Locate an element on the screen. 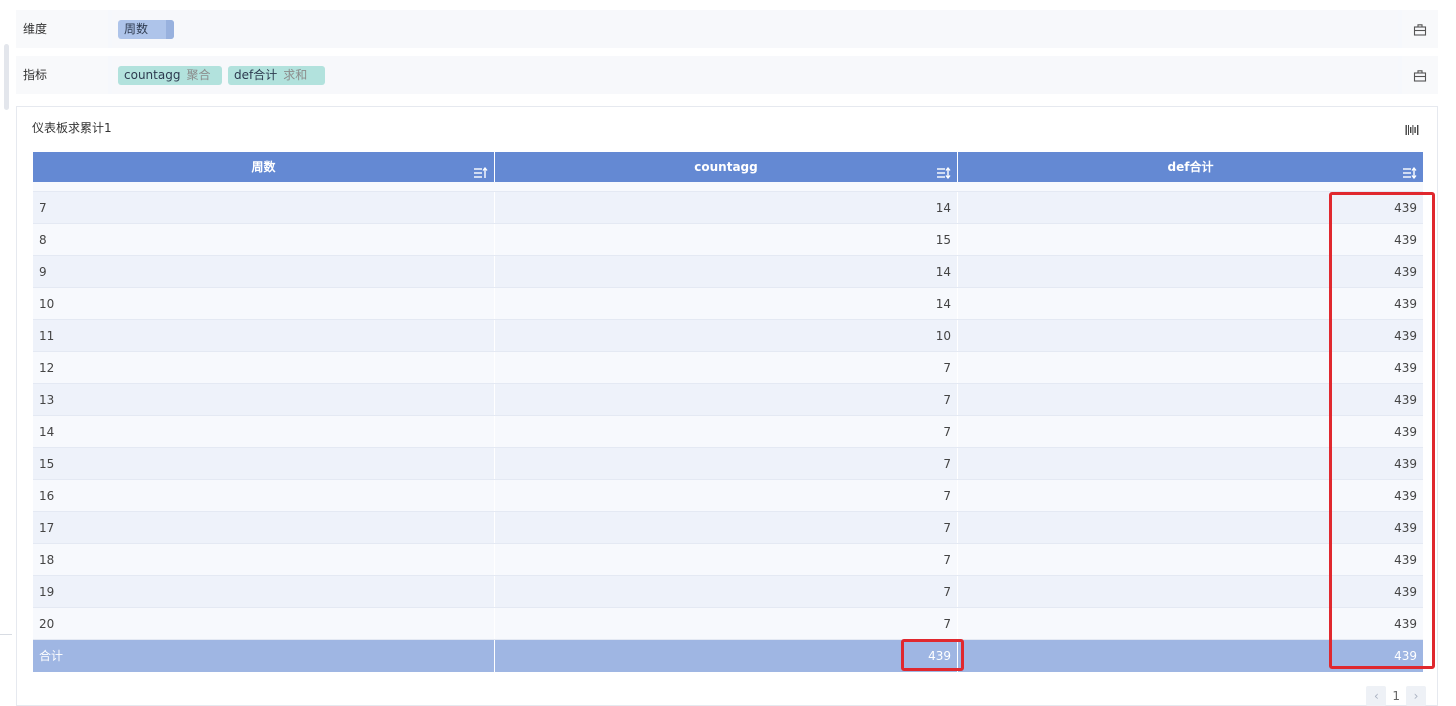  cell-countagg: 10 is located at coordinates (726, 335).